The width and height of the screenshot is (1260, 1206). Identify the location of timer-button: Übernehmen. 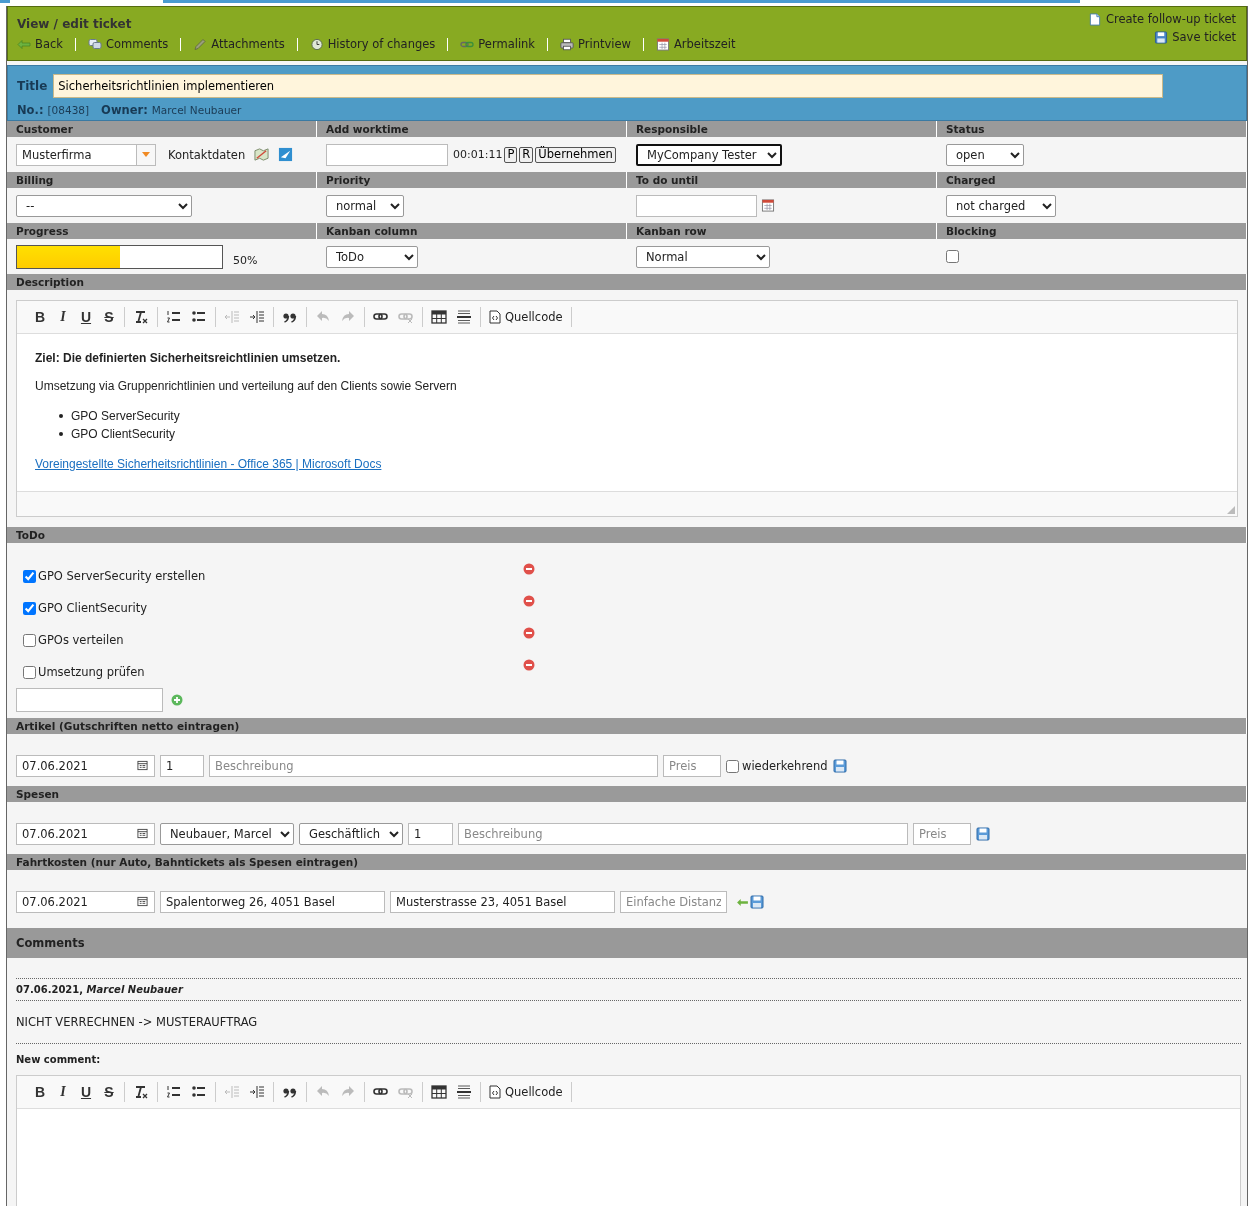
(575, 154).